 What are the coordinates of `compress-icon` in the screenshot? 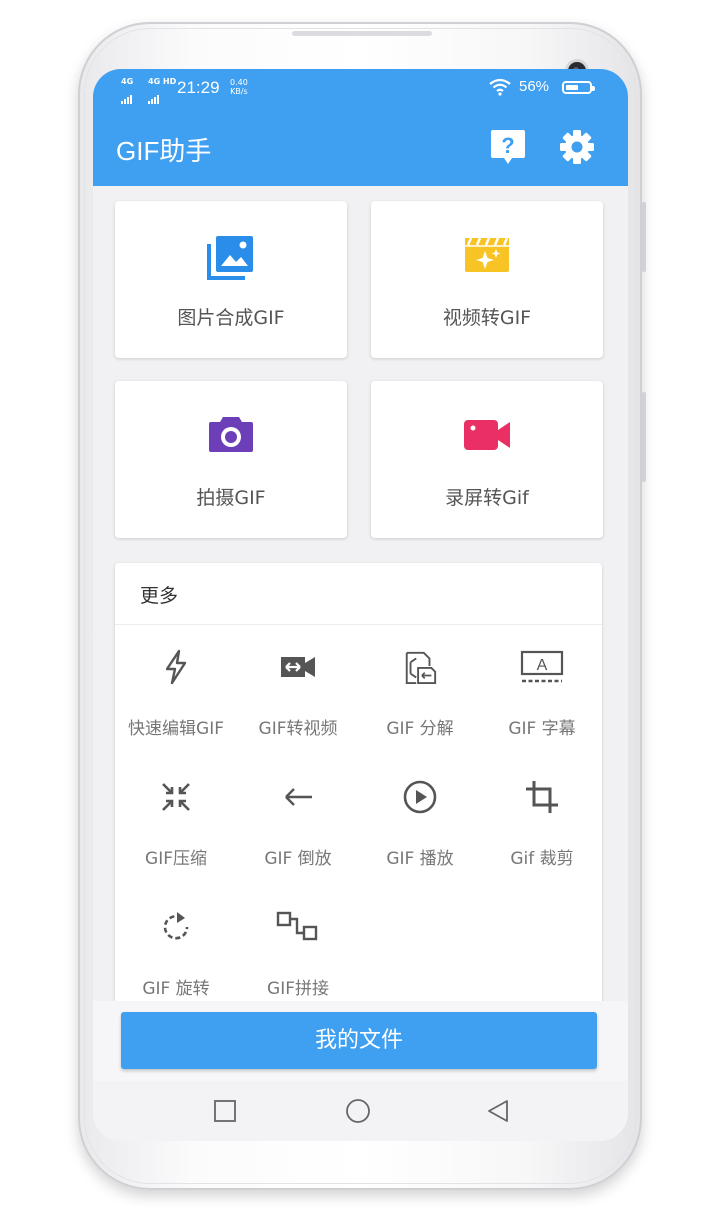 It's located at (176, 797).